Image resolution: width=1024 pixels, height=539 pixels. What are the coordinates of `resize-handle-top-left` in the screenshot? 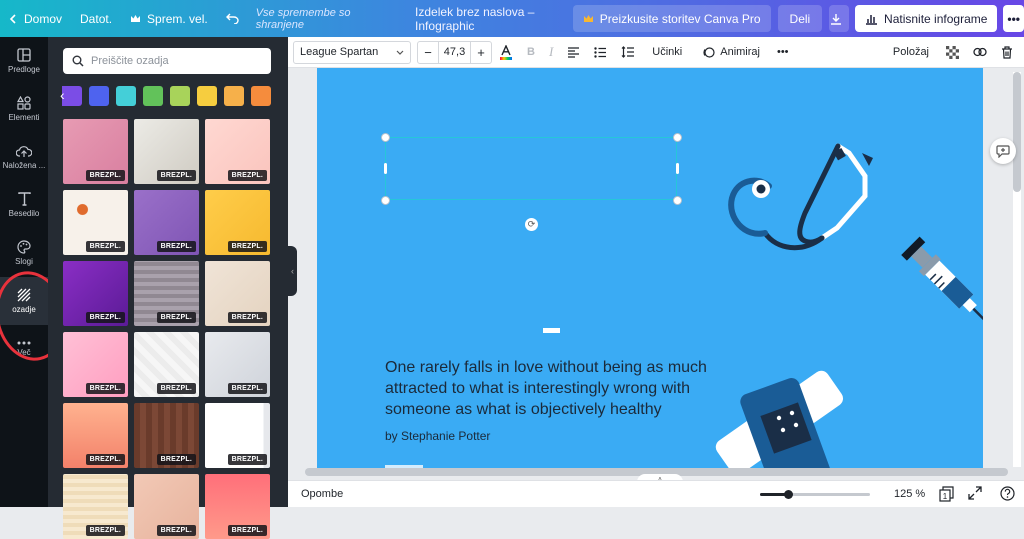 It's located at (385, 137).